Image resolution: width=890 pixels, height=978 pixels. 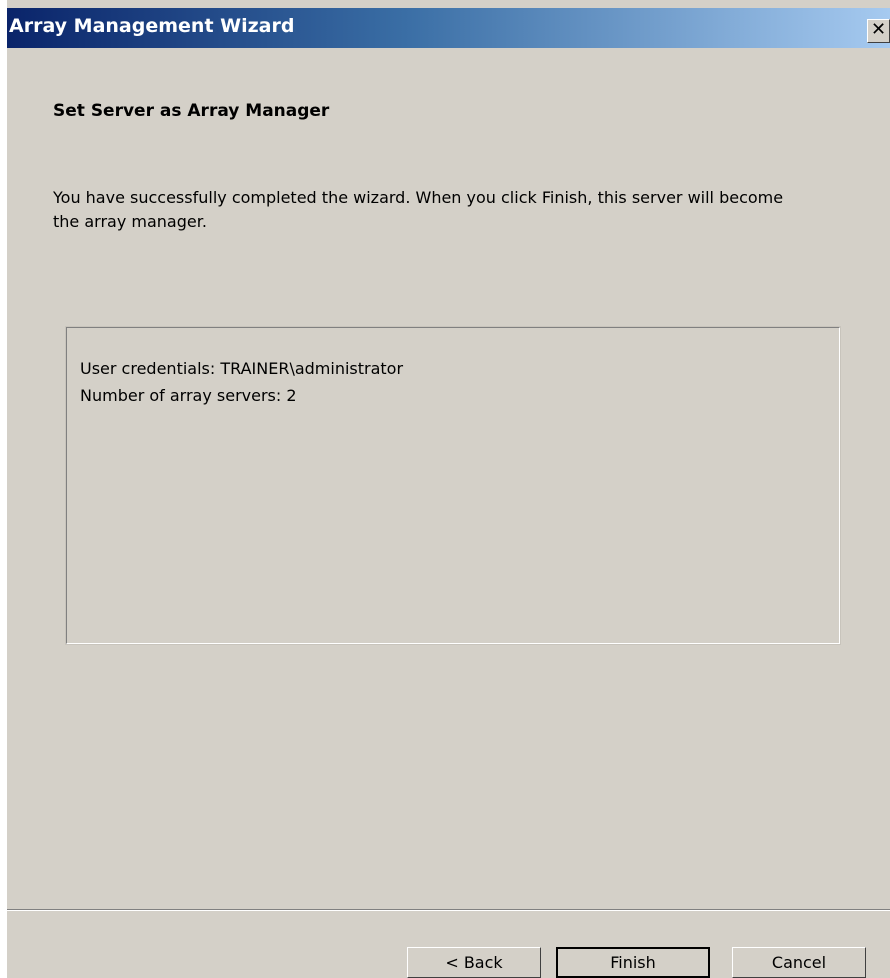 I want to click on back-button: < Back, so click(x=474, y=962).